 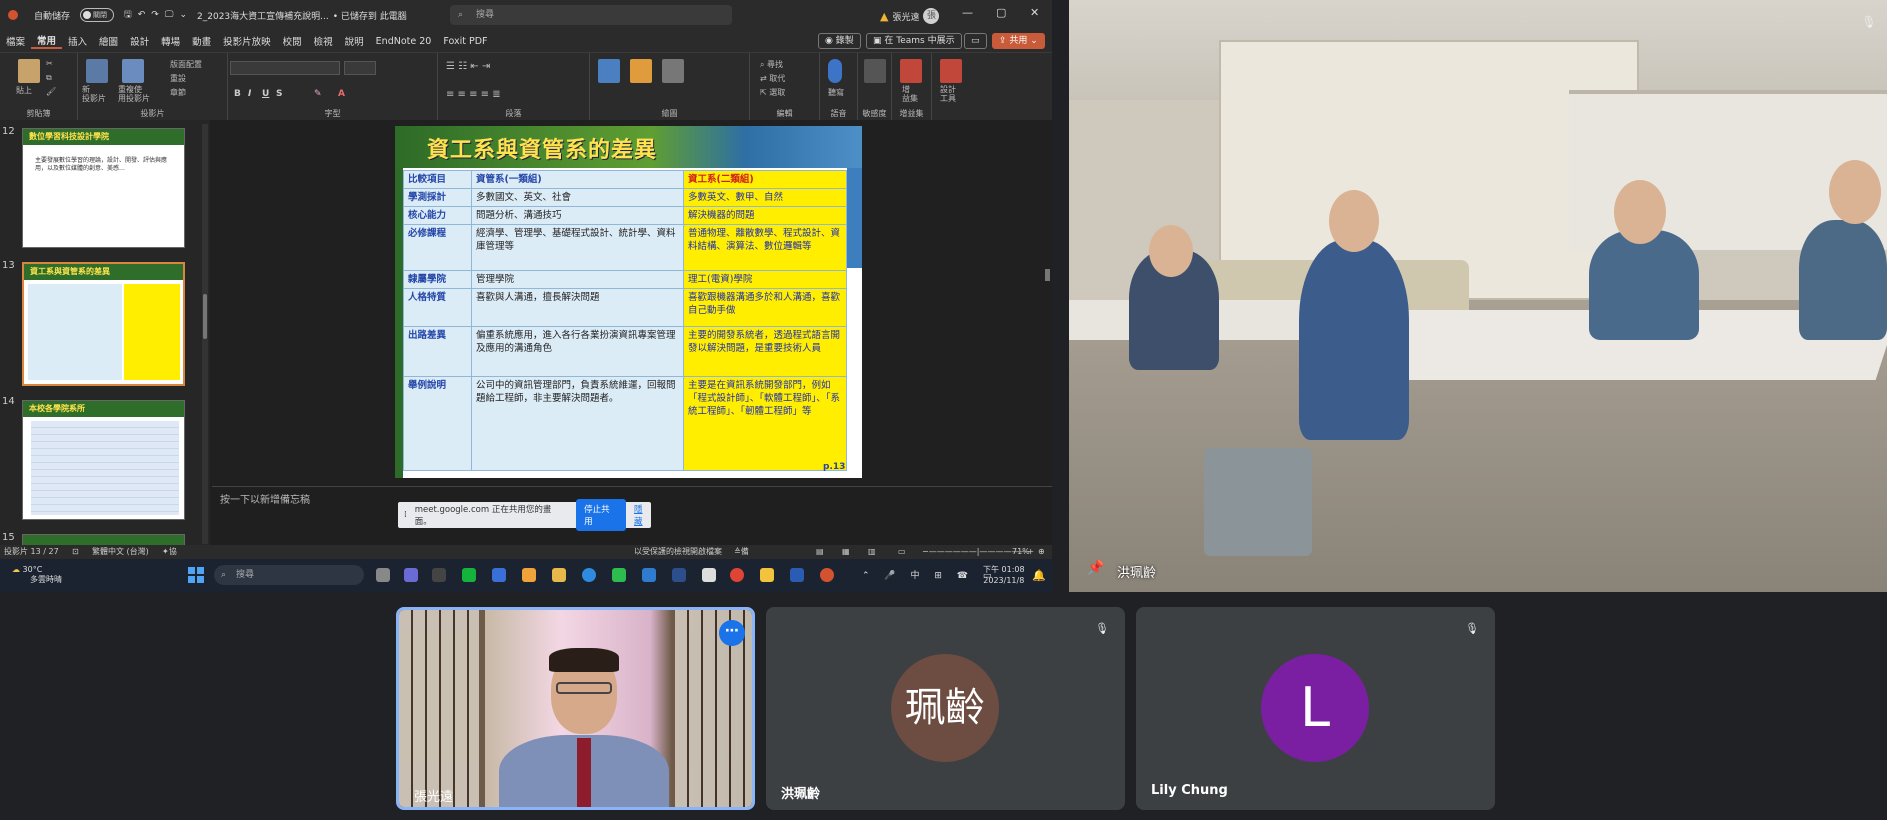 What do you see at coordinates (797, 575) in the screenshot?
I see `word-icon` at bounding box center [797, 575].